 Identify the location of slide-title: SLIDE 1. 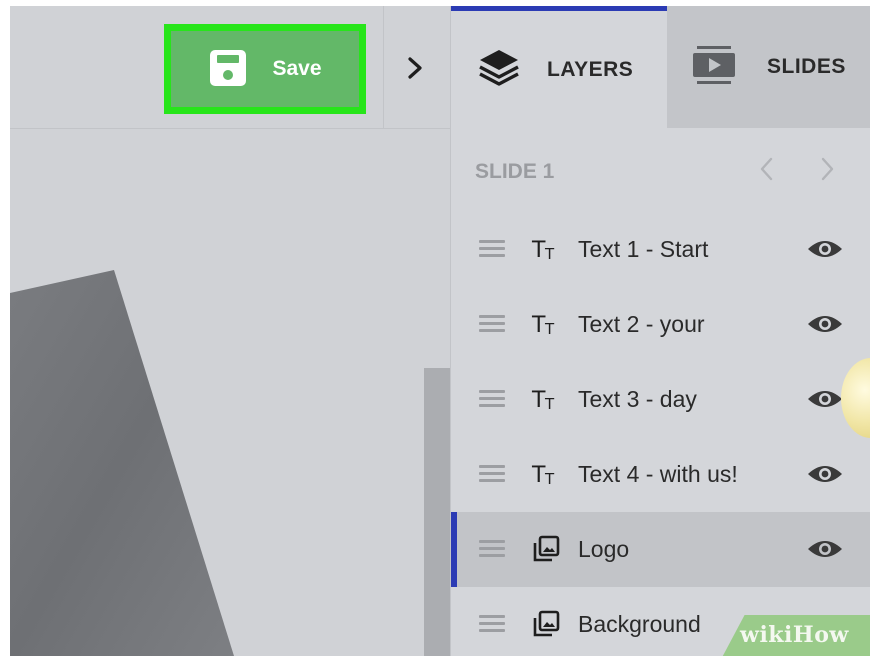
(515, 171).